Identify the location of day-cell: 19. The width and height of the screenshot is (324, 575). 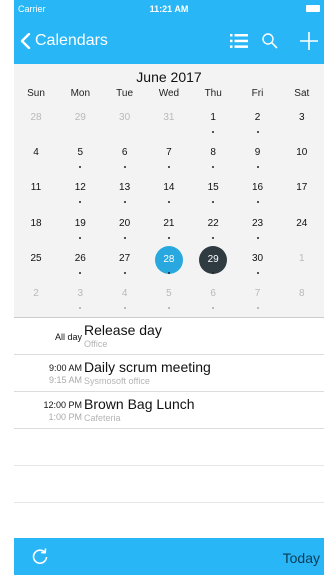
(80, 230).